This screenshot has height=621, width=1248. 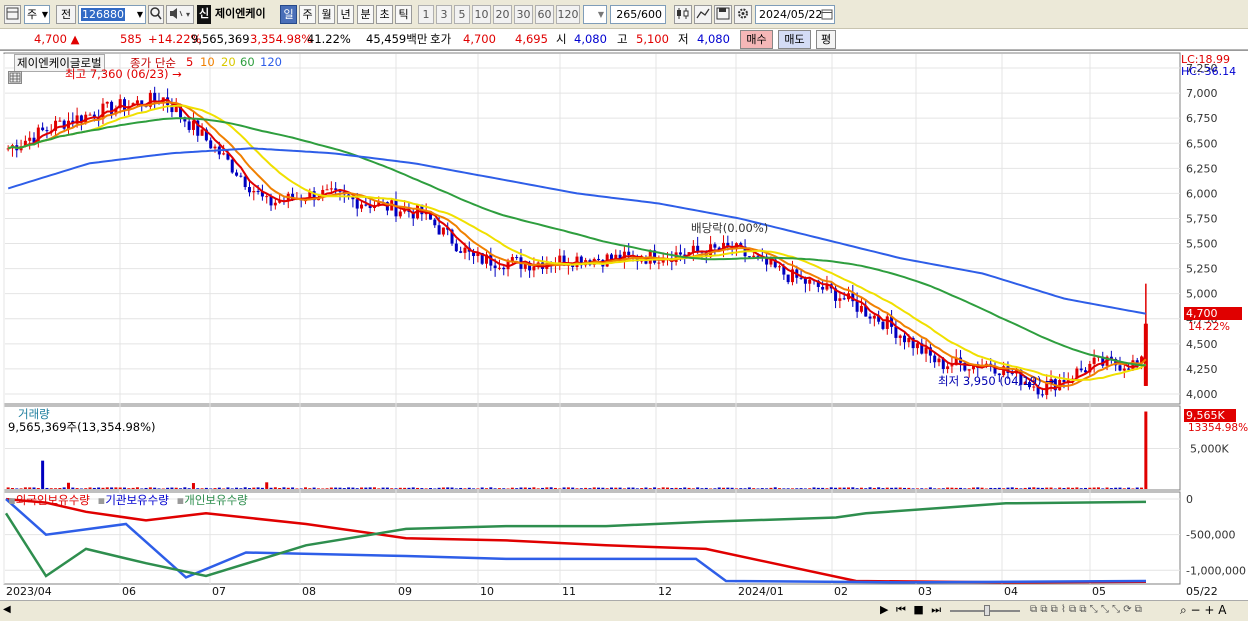 What do you see at coordinates (723, 14) in the screenshot?
I see `save-icon` at bounding box center [723, 14].